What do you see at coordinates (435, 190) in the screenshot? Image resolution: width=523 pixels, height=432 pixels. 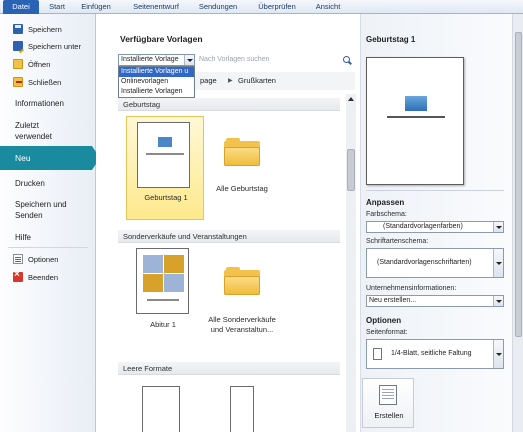 I see `pane-divider` at bounding box center [435, 190].